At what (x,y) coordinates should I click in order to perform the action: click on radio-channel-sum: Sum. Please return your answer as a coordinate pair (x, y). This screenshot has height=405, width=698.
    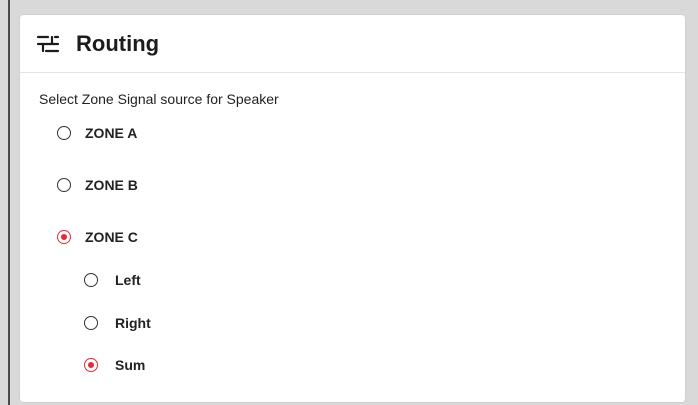
    Looking at the image, I should click on (114, 365).